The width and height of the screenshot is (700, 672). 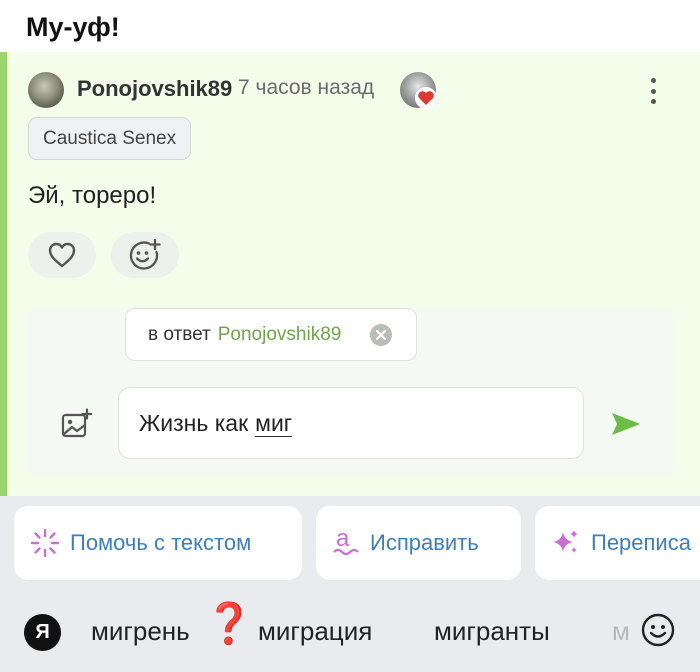 What do you see at coordinates (46, 90) in the screenshot?
I see `avatar` at bounding box center [46, 90].